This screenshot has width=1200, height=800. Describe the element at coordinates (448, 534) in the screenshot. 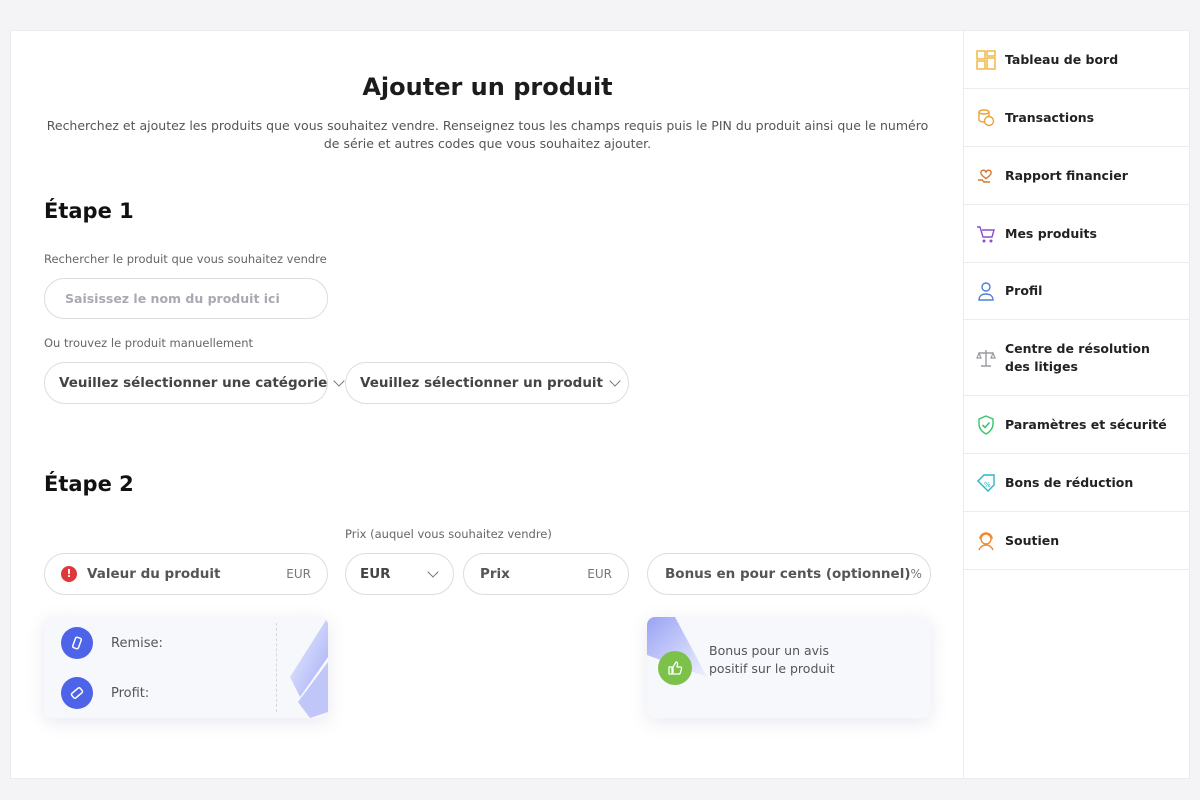

I see `price-label: Prix (auquel vous souhaitez vendre)` at that location.